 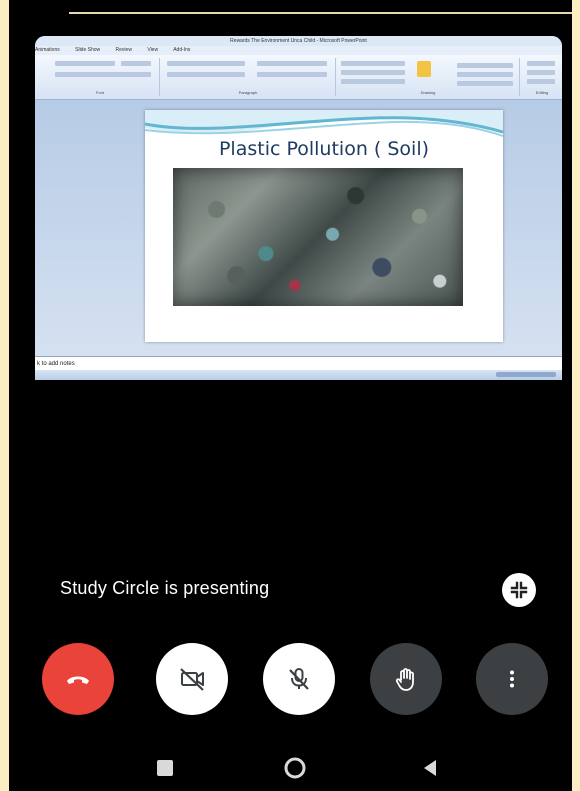 I want to click on raise-hand-button, so click(x=406, y=679).